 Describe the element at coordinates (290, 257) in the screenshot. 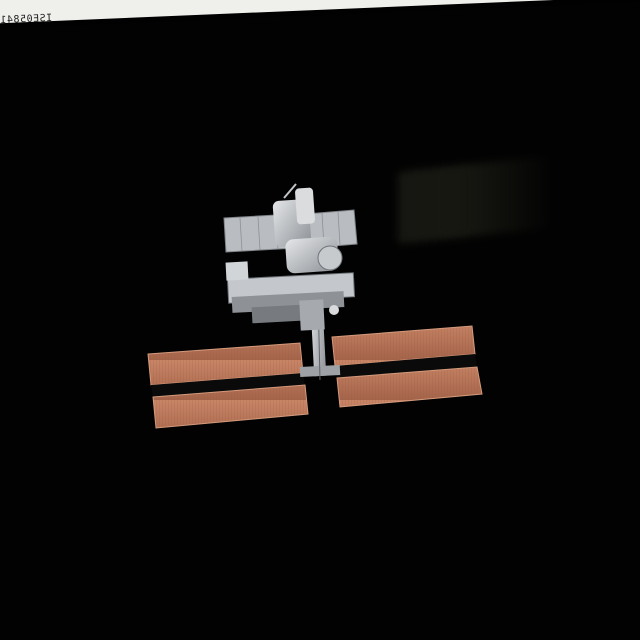

I see `station-modules` at that location.